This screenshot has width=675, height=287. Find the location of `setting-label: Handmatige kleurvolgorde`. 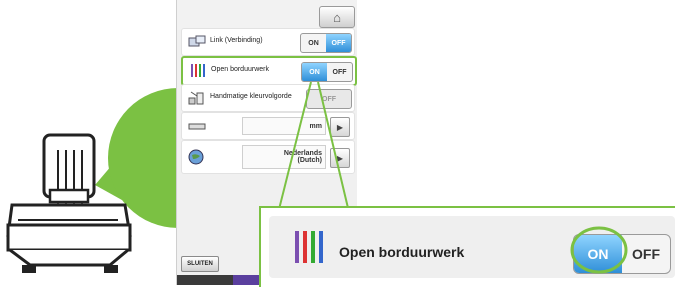

setting-label: Handmatige kleurvolgorde is located at coordinates (251, 96).